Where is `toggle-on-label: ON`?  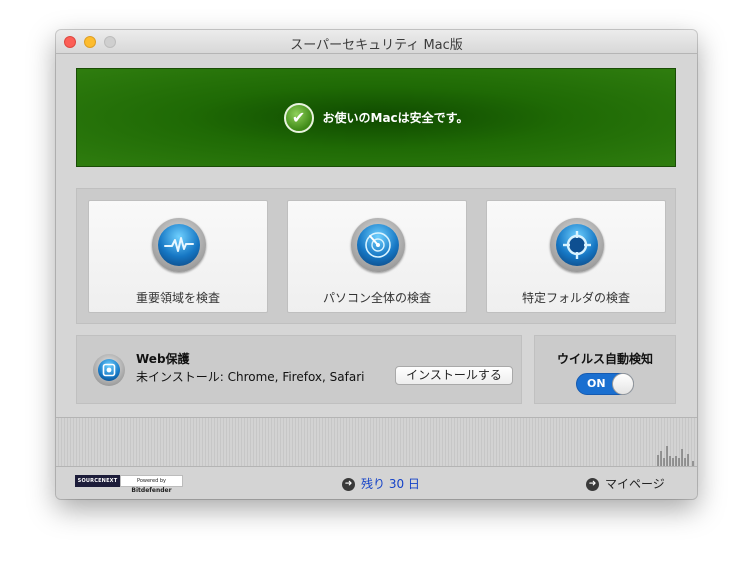 toggle-on-label: ON is located at coordinates (596, 383).